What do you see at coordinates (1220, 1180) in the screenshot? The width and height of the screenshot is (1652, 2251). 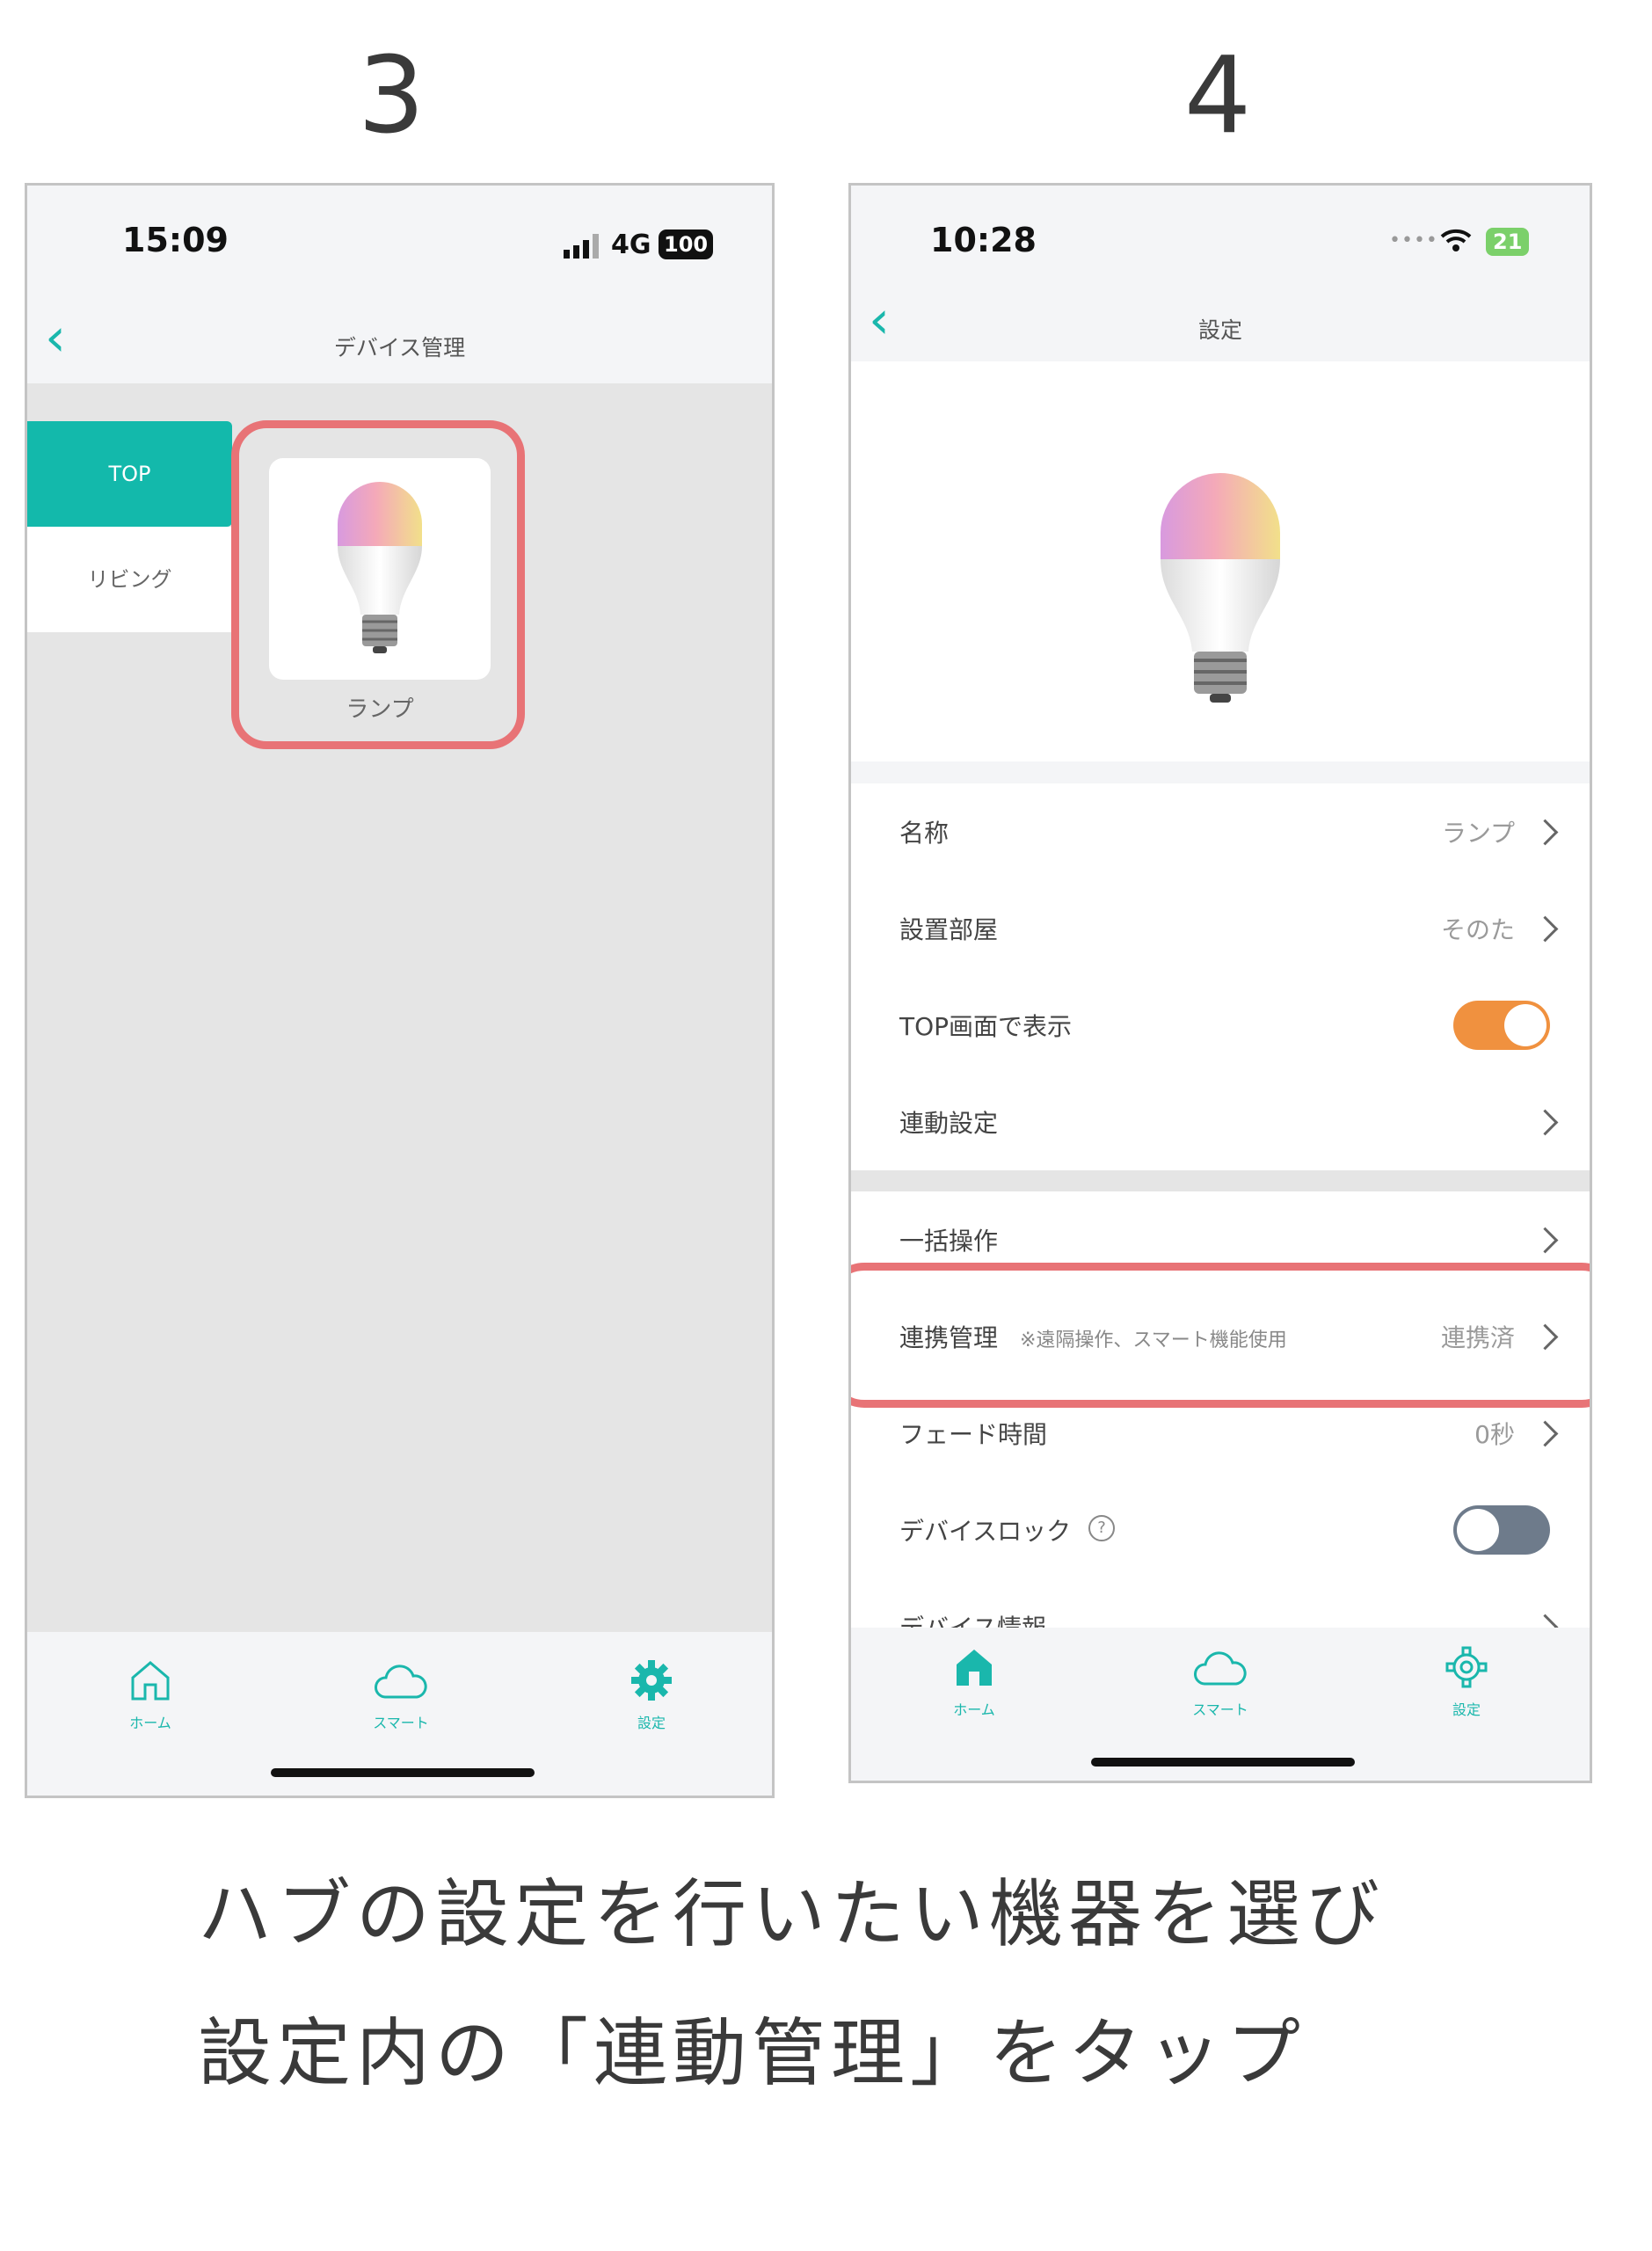 I see `group-separator` at bounding box center [1220, 1180].